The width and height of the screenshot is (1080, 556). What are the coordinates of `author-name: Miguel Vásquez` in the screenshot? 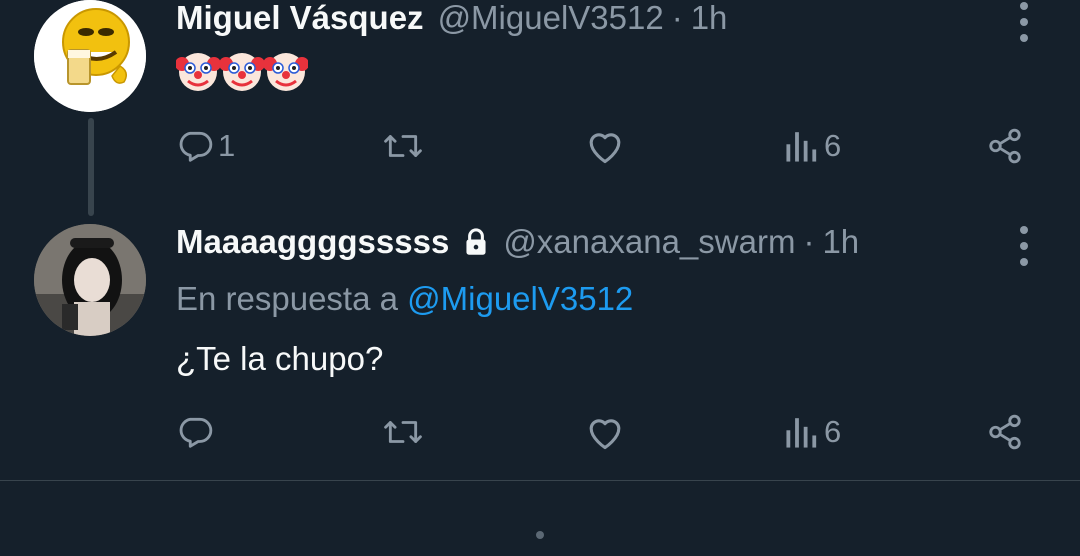 It's located at (300, 18).